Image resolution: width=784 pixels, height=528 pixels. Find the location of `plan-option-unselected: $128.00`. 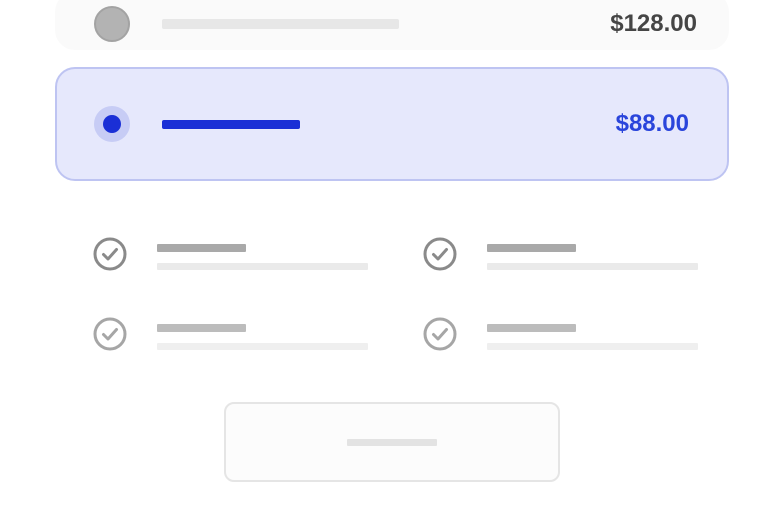

plan-option-unselected: $128.00 is located at coordinates (392, 25).